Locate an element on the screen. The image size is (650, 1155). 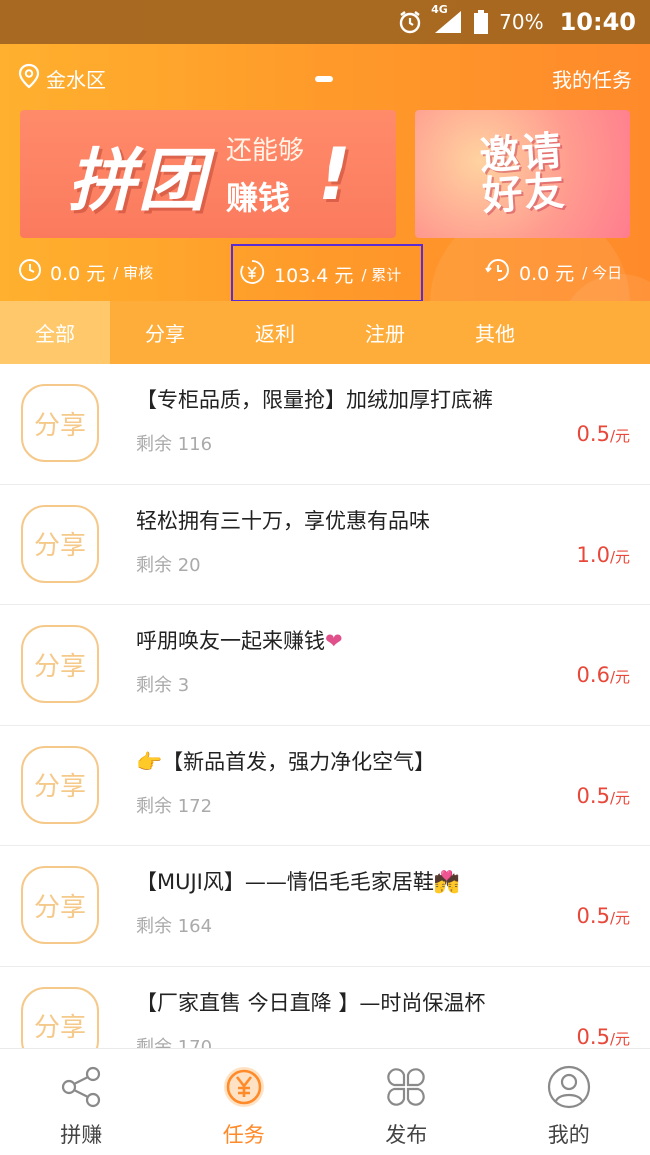
alarm-icon is located at coordinates (410, 22).